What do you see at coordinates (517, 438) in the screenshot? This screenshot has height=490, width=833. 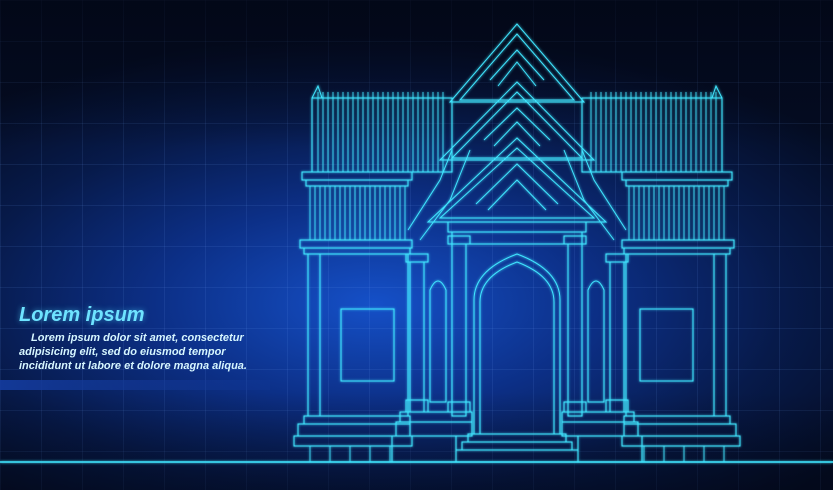 I see `entry-steps` at bounding box center [517, 438].